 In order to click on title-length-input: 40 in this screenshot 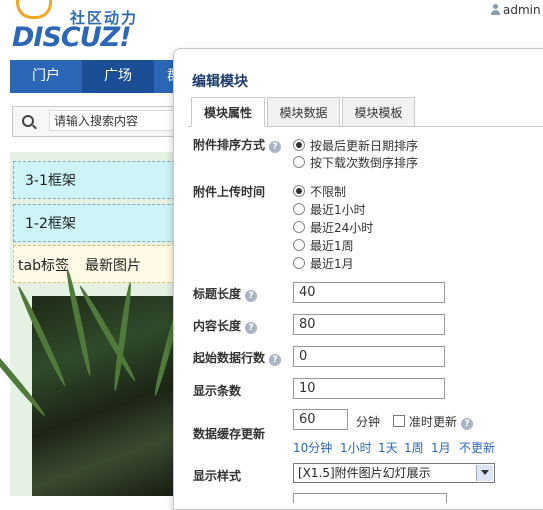, I will do `click(369, 292)`.